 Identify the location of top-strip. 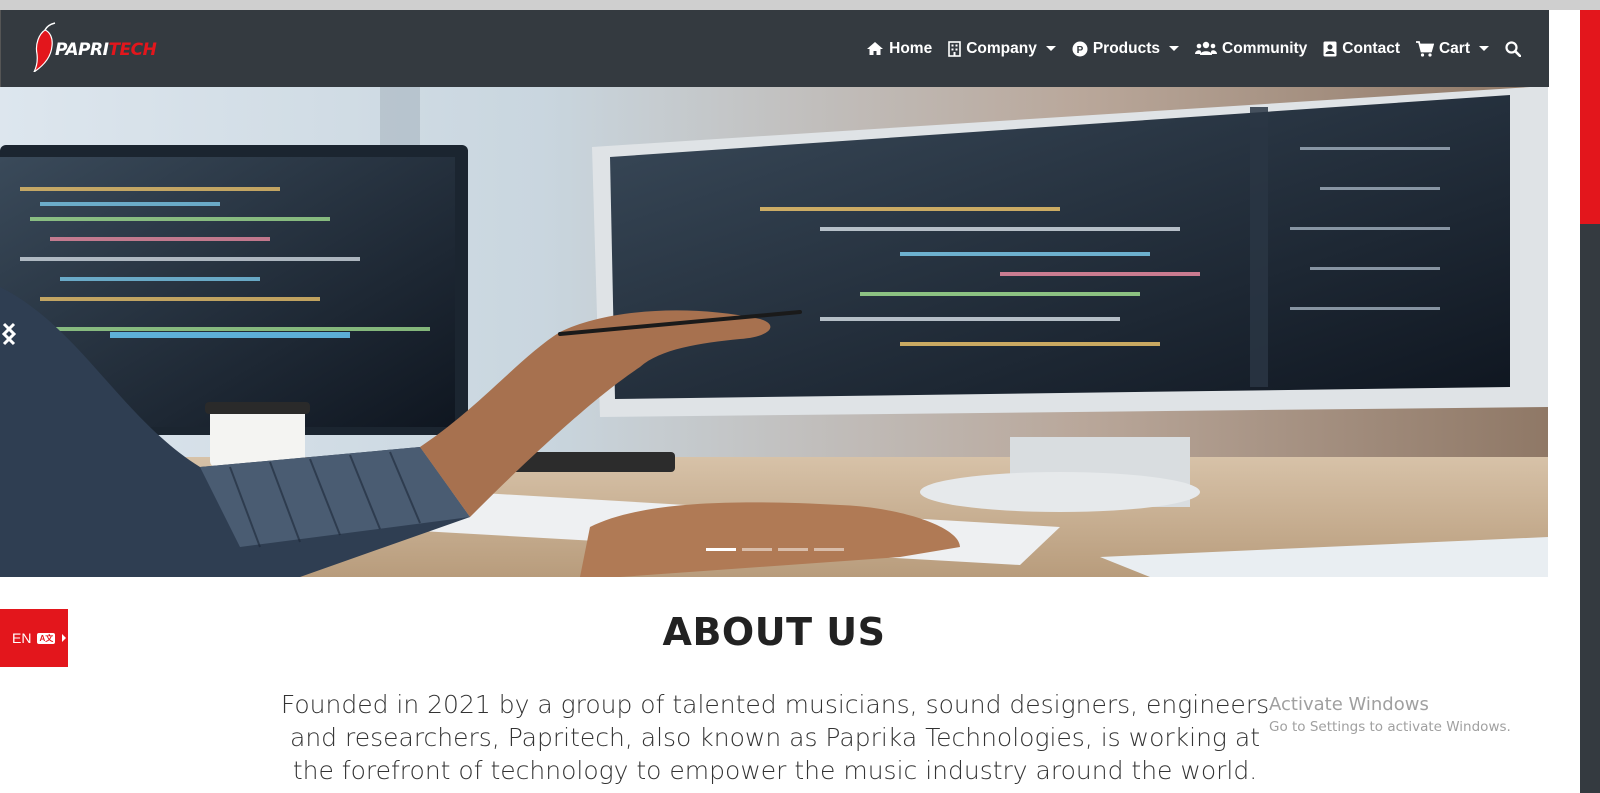
(800, 5).